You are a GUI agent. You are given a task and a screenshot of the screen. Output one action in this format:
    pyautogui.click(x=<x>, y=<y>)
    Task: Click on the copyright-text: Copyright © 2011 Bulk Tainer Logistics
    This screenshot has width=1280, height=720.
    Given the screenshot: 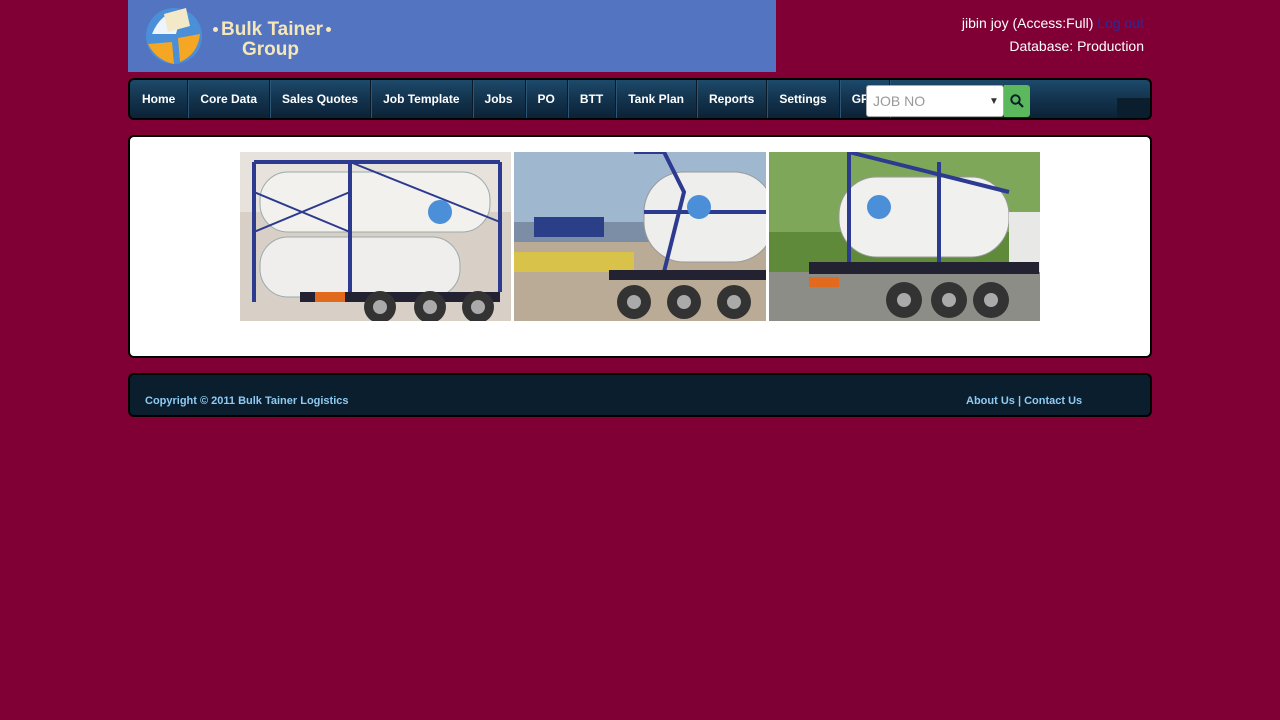 What is the action you would take?
    pyautogui.click(x=247, y=401)
    